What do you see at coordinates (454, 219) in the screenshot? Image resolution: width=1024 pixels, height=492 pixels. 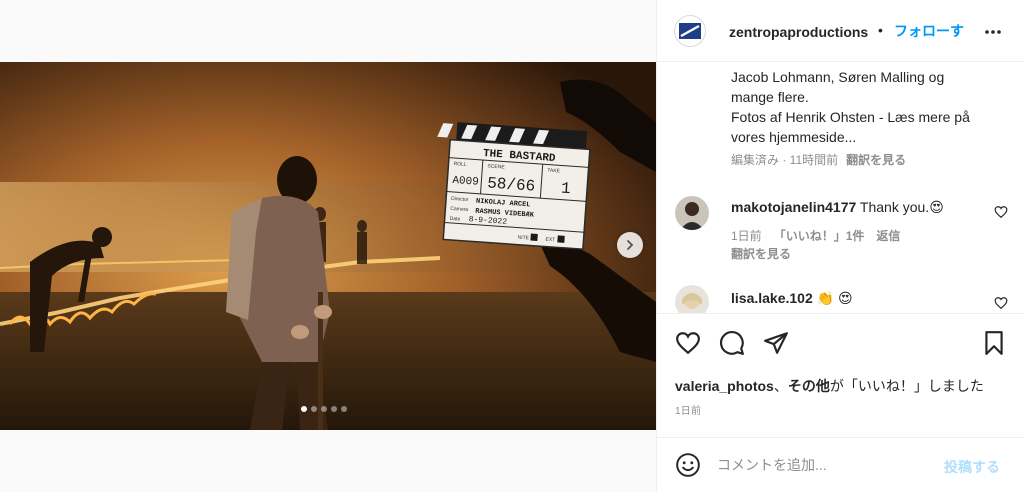 I see `clapboard-date-label: Date` at bounding box center [454, 219].